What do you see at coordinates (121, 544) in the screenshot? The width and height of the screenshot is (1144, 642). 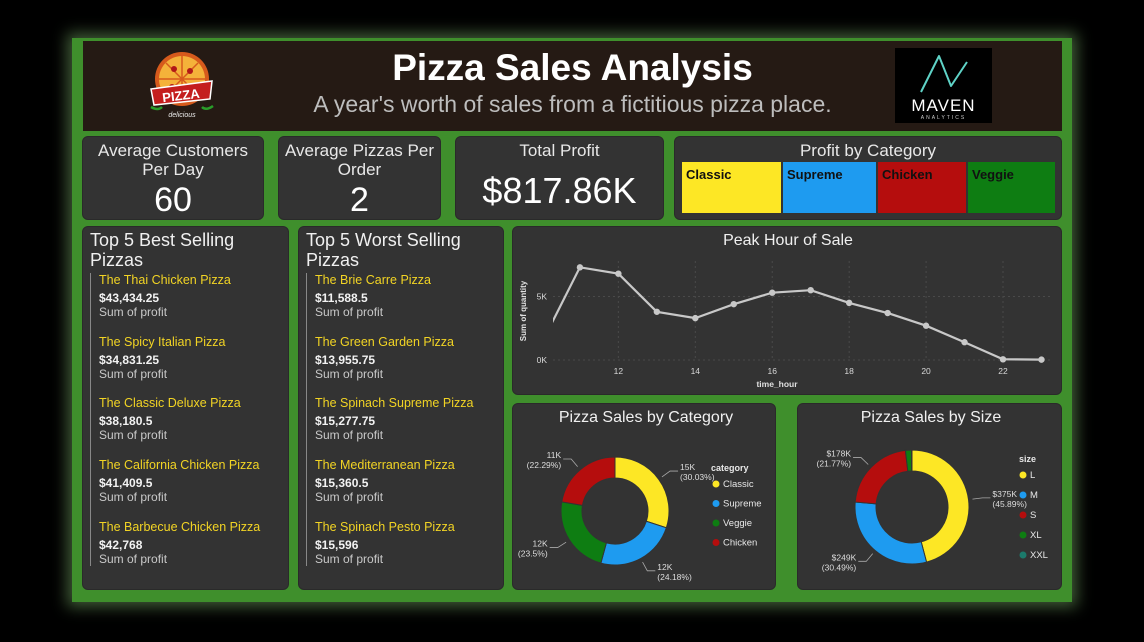 I see `pizza-profit: $42,768` at bounding box center [121, 544].